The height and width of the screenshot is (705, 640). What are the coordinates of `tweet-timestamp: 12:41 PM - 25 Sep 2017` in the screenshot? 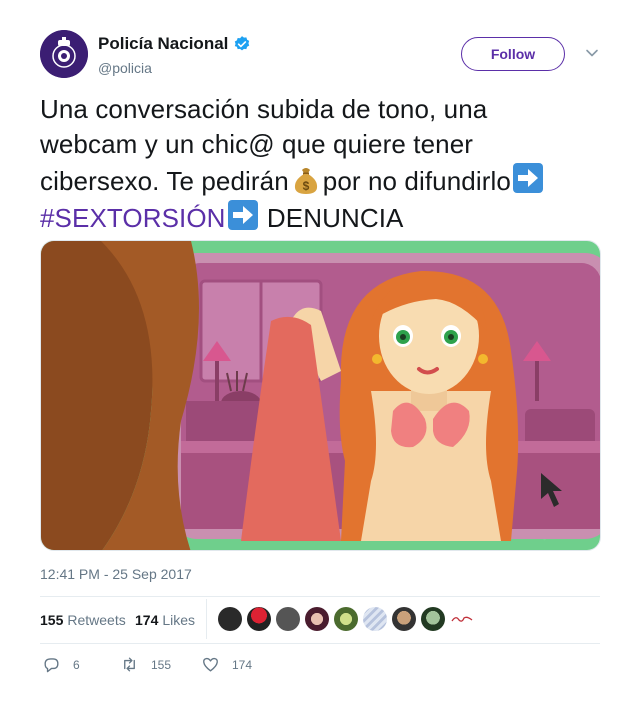 It's located at (116, 574).